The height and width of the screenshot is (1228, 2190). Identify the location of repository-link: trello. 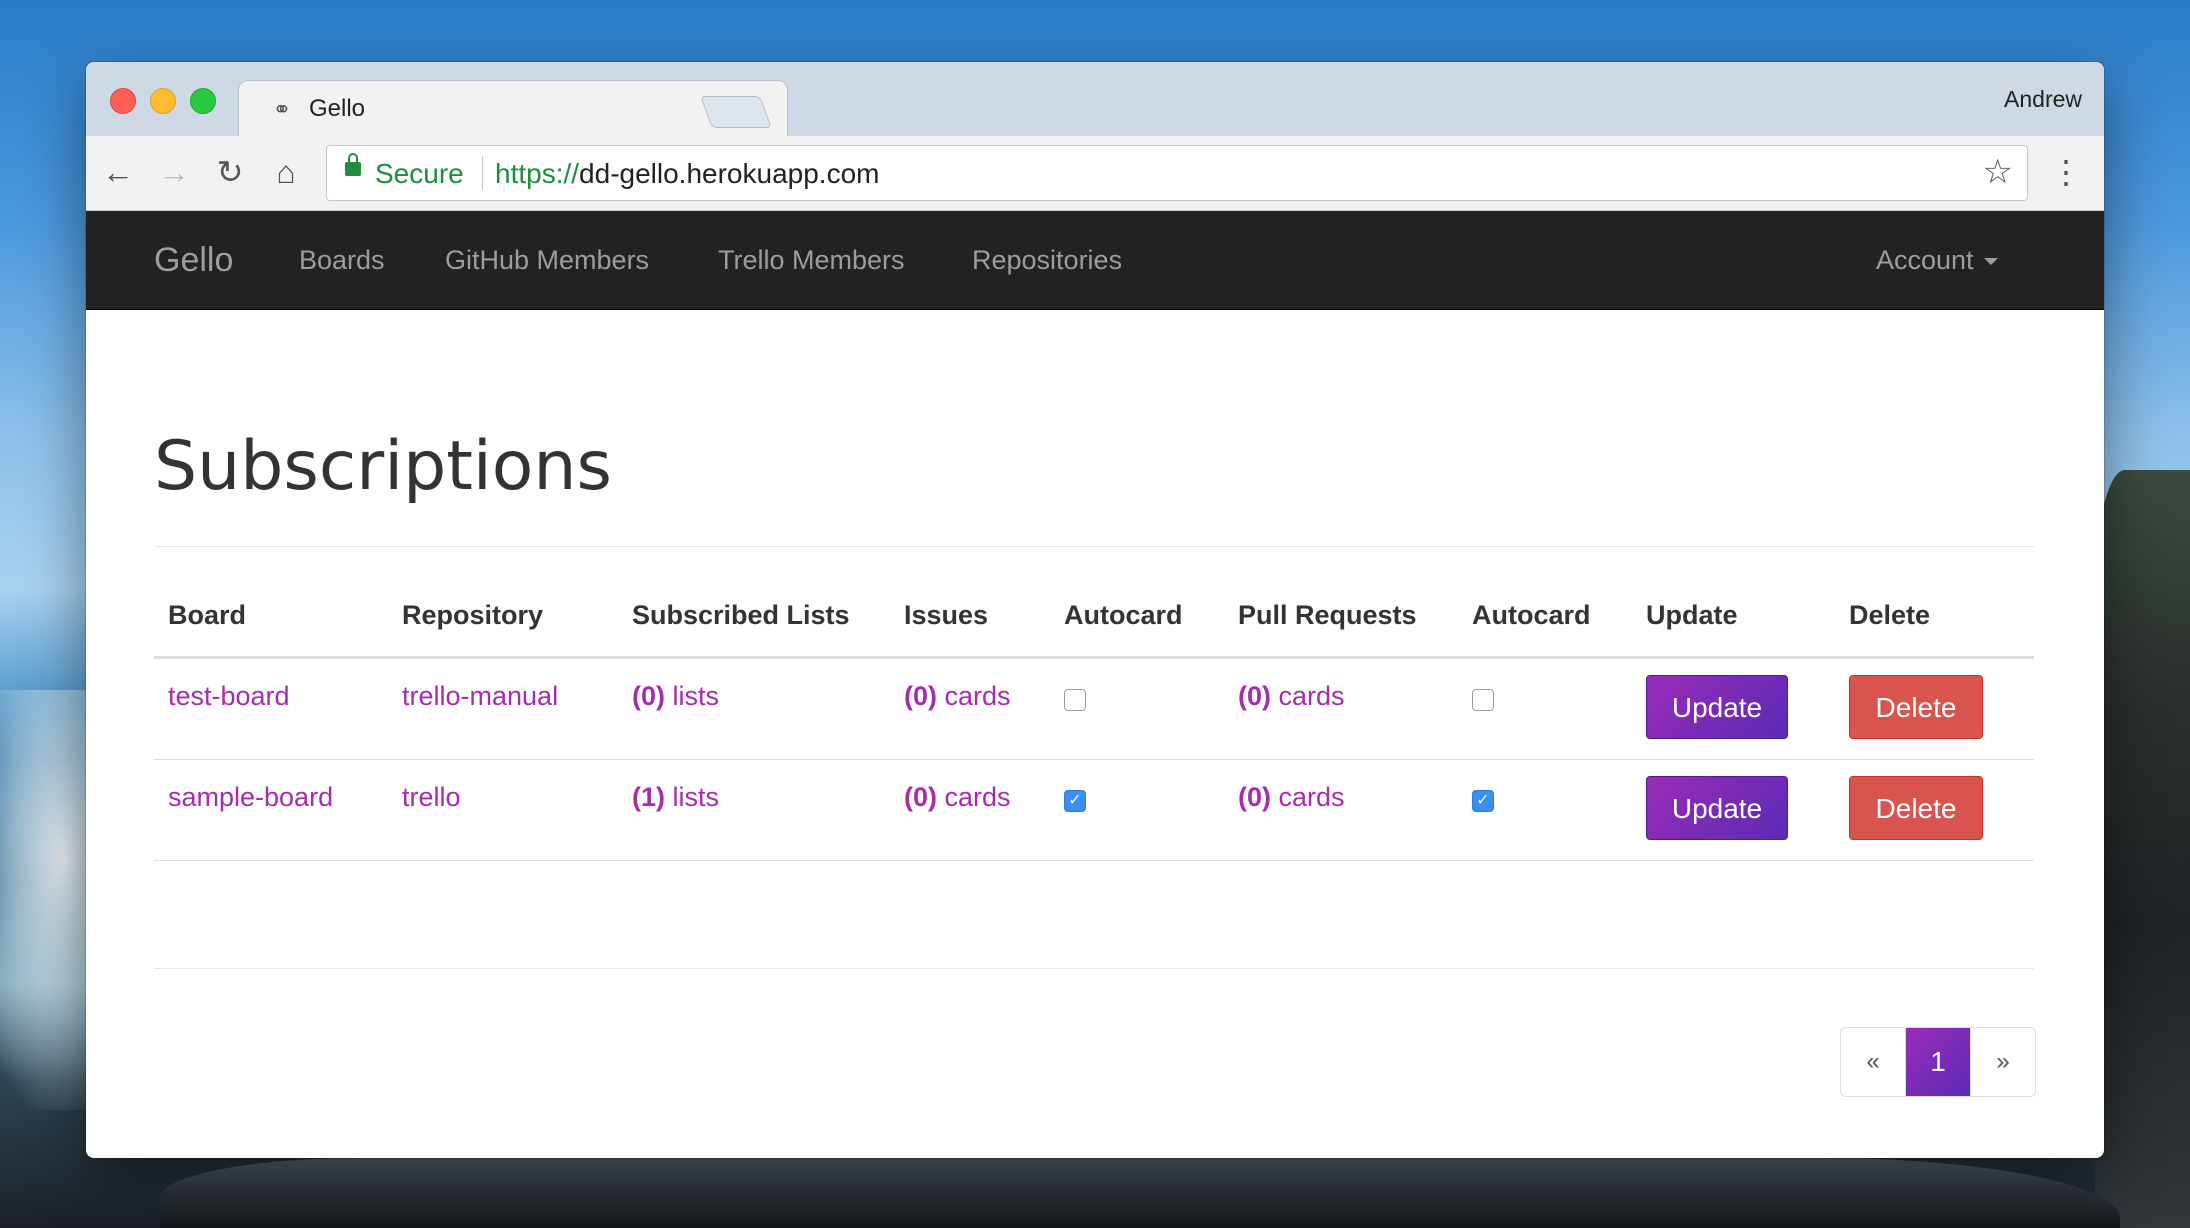
(431, 786).